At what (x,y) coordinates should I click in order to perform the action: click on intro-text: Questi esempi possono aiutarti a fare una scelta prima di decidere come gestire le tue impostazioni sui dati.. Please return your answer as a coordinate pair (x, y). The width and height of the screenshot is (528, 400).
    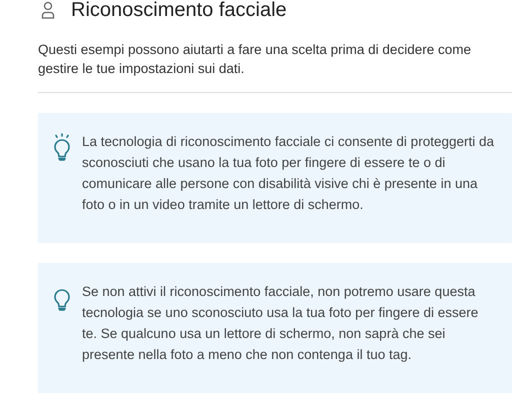
    Looking at the image, I should click on (255, 59).